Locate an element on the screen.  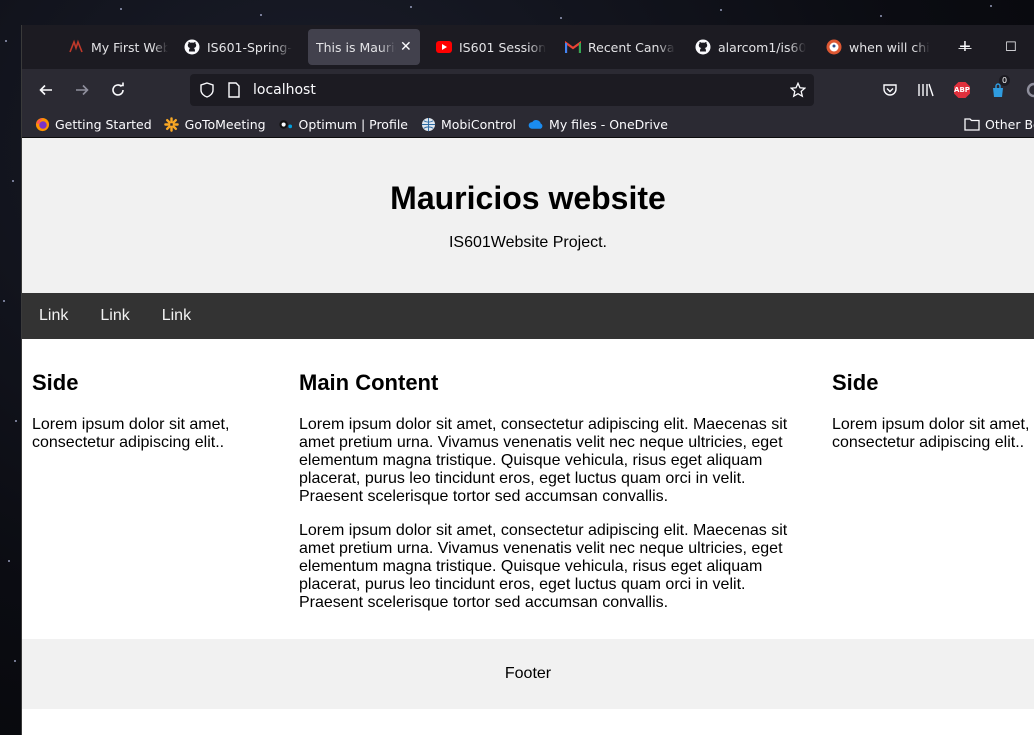
close-icon: ✕ is located at coordinates (406, 47).